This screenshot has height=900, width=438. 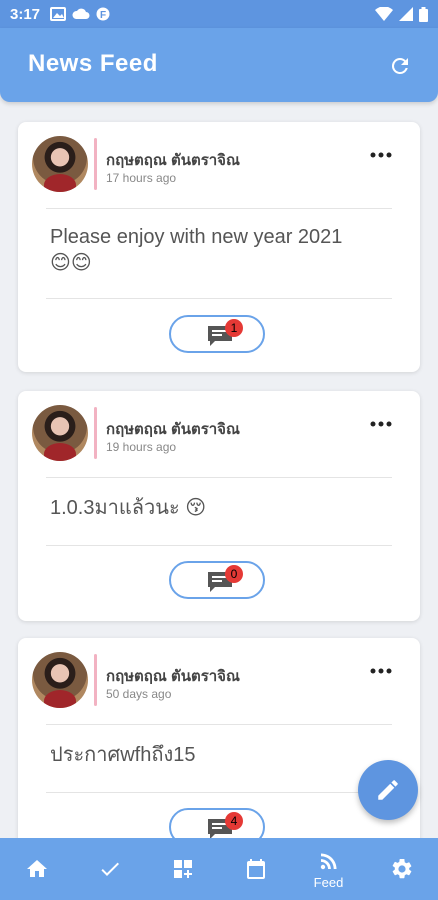 What do you see at coordinates (406, 14) in the screenshot?
I see `signal-icon` at bounding box center [406, 14].